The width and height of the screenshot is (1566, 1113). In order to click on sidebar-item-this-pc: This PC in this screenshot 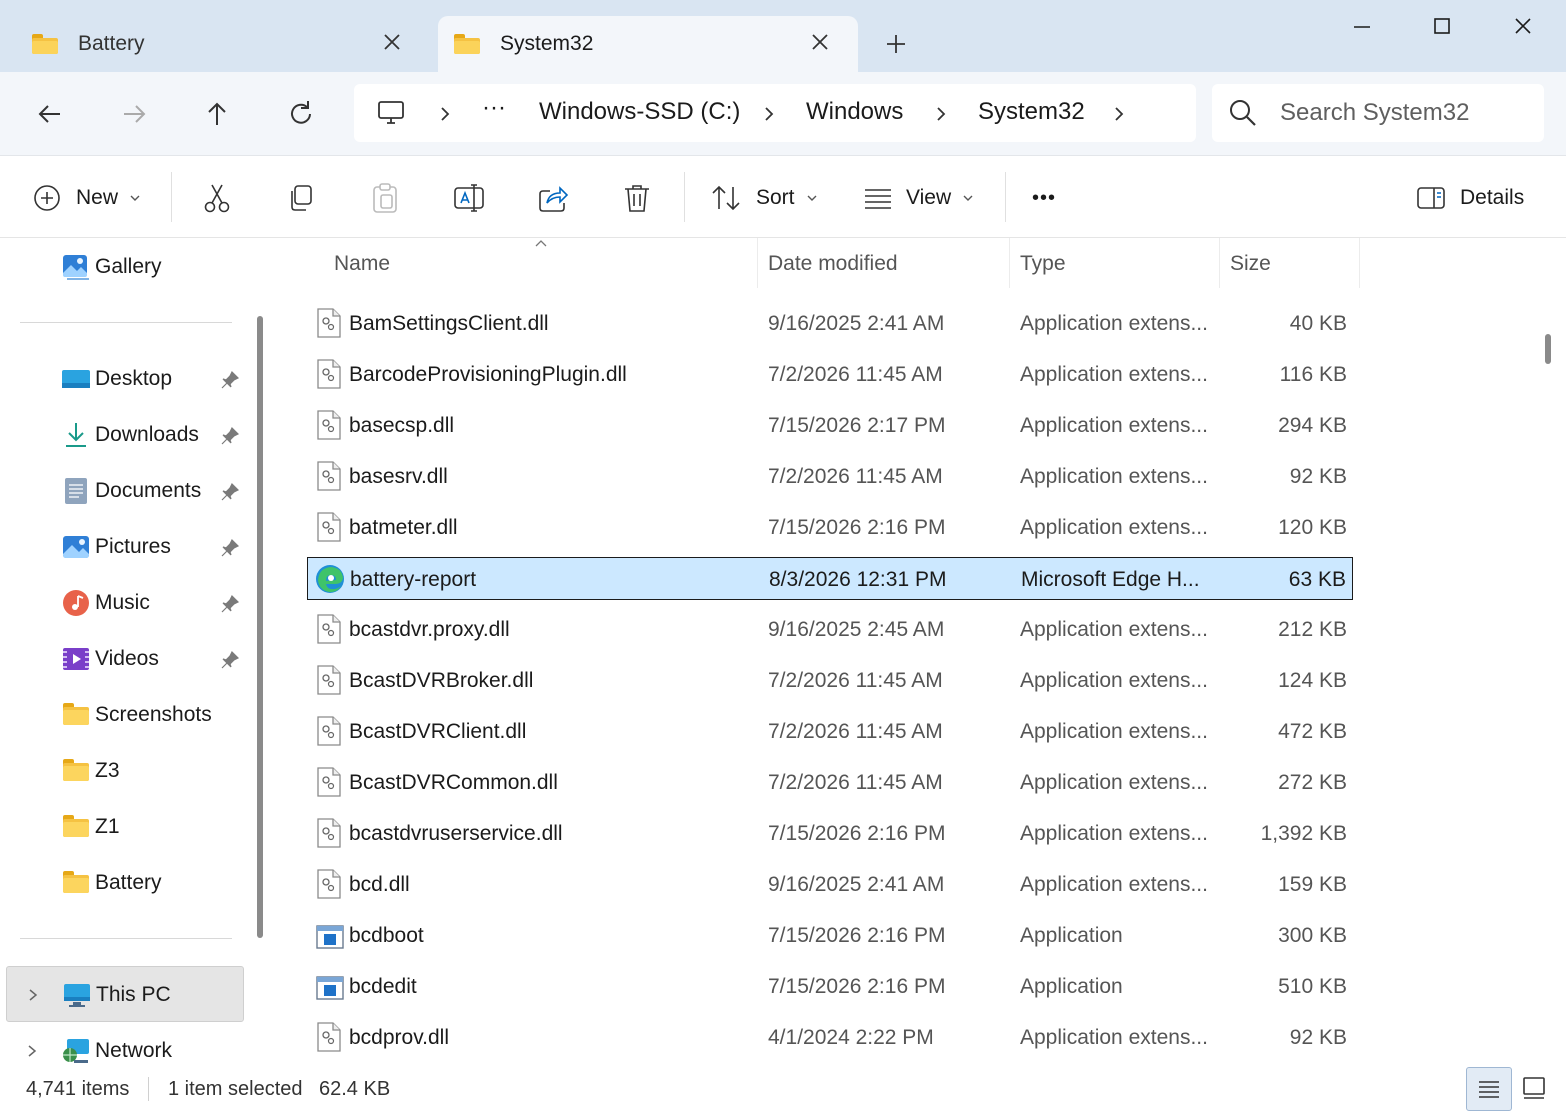, I will do `click(125, 994)`.